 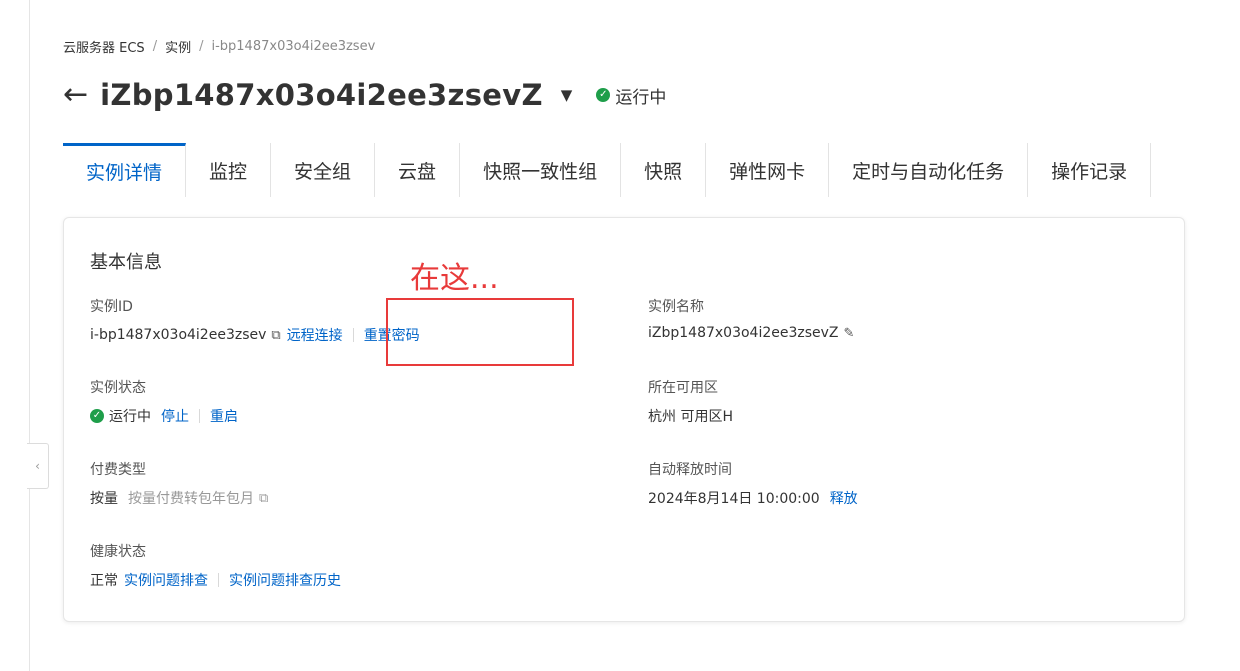 I want to click on auto-release-row: 2024年8月14日 10:00:00 释放, so click(x=753, y=498).